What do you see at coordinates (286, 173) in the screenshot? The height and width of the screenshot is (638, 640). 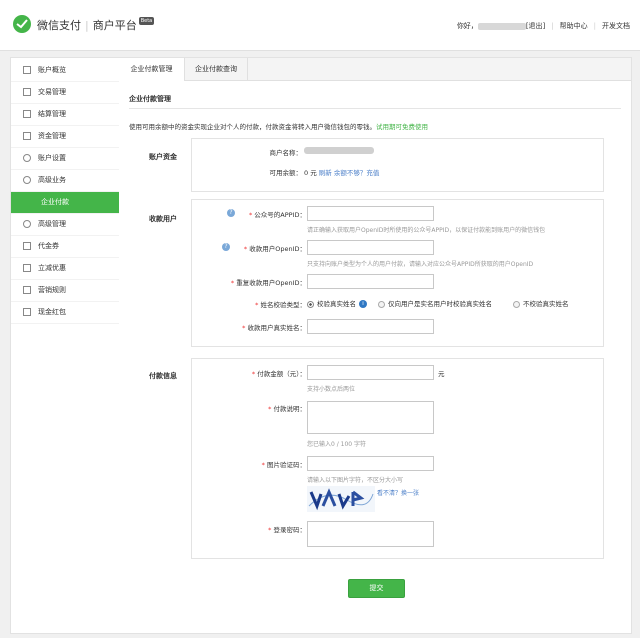 I see `balance-label: 可用余额：` at bounding box center [286, 173].